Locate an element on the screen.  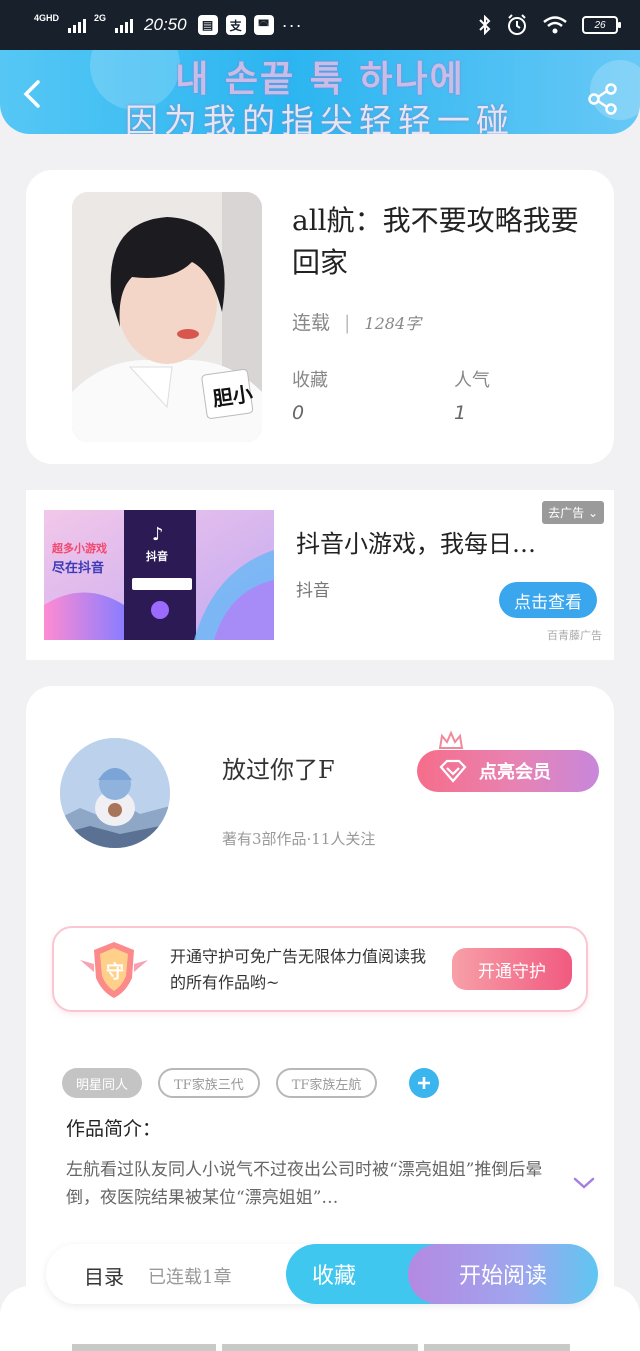
share-button is located at coordinates (603, 99).